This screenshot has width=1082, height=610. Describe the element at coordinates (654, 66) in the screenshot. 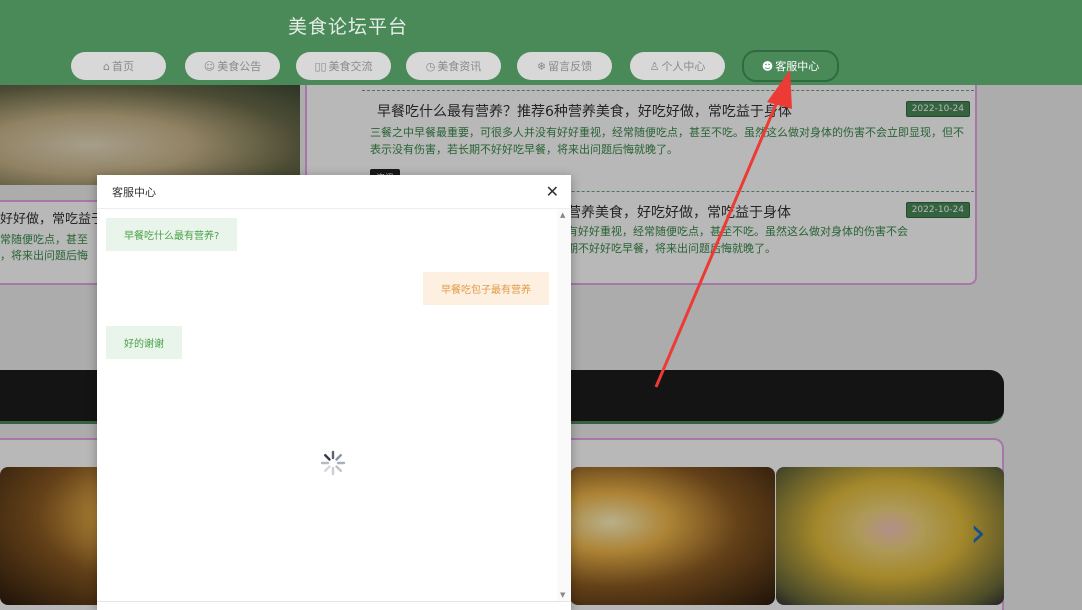

I see `user-icon: ♙` at that location.